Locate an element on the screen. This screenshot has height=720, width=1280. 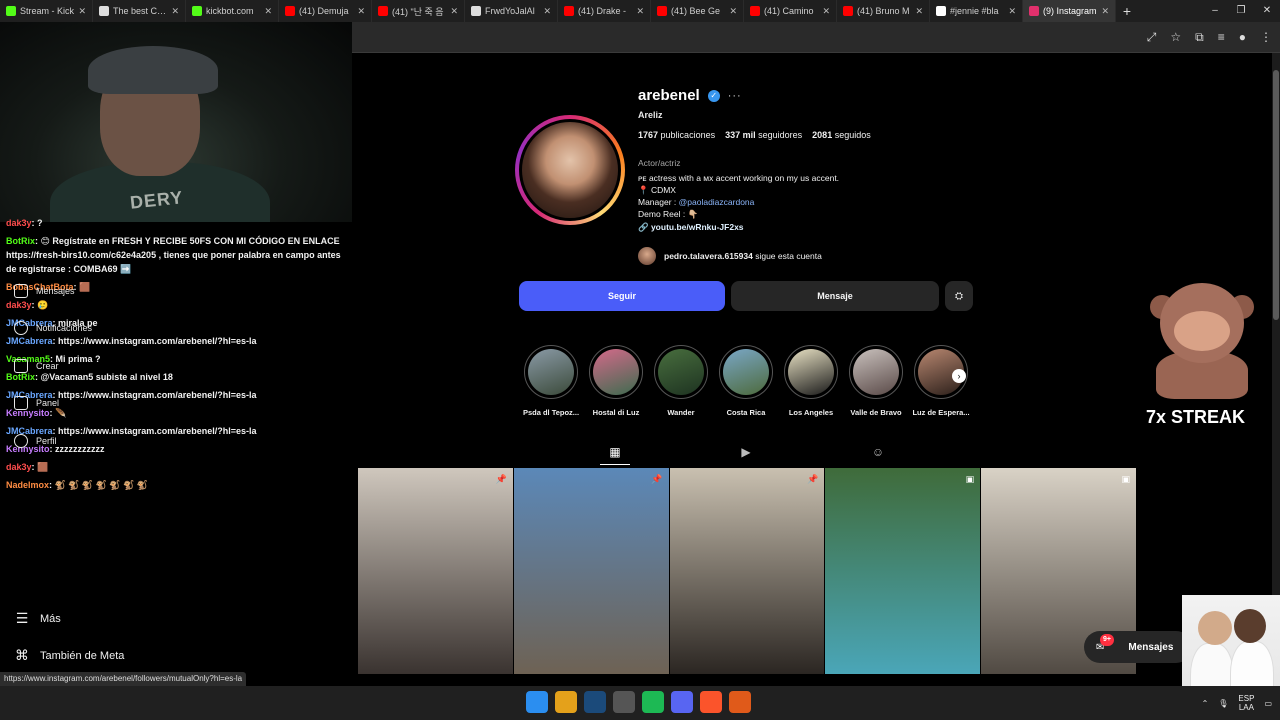
bio-manager: Manager : @paoladiazcardona is located at coordinates (696, 202).